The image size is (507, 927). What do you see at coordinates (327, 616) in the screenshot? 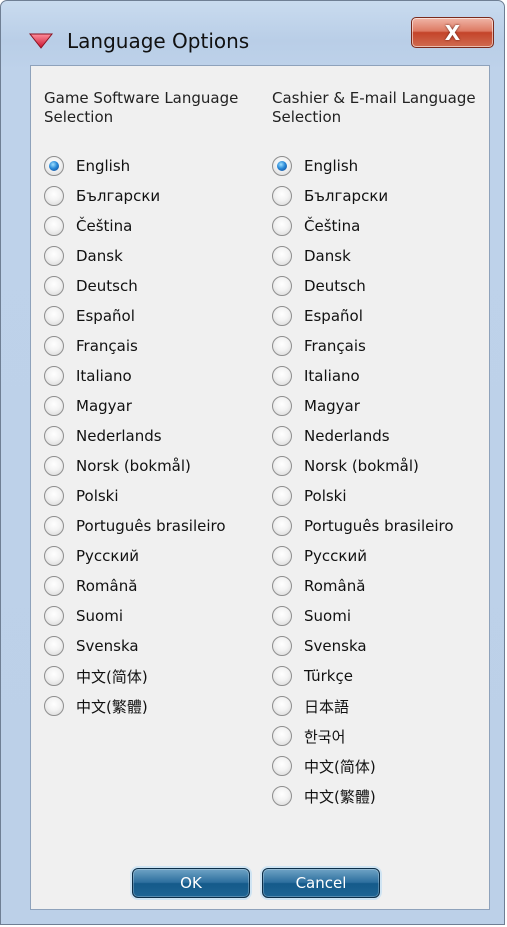
I see `cashier-language-option-label: Suomi` at bounding box center [327, 616].